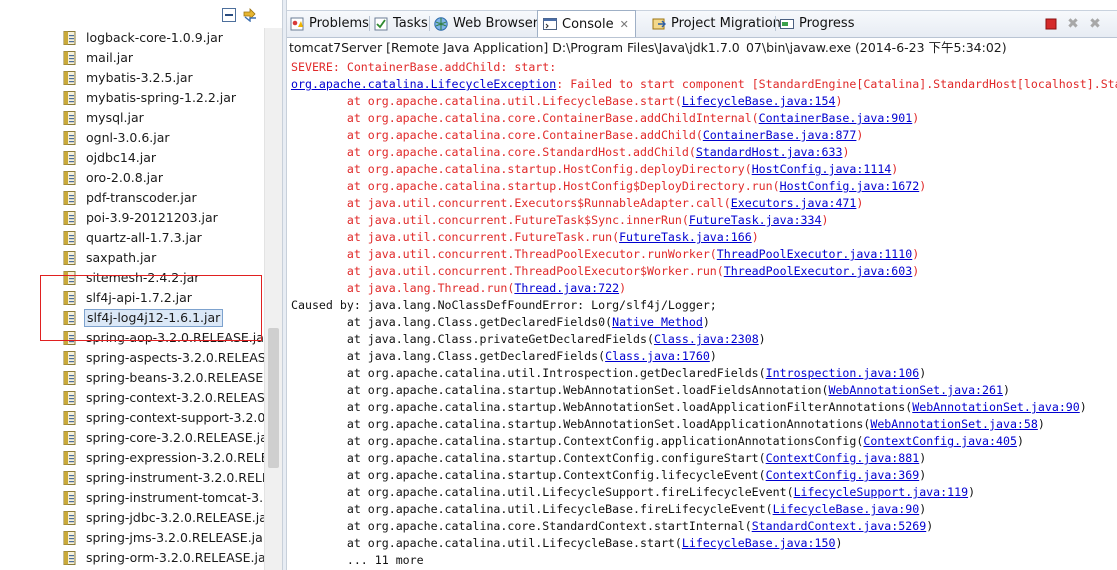  I want to click on stacktrace-link: ContextConfig.java:881, so click(843, 458).